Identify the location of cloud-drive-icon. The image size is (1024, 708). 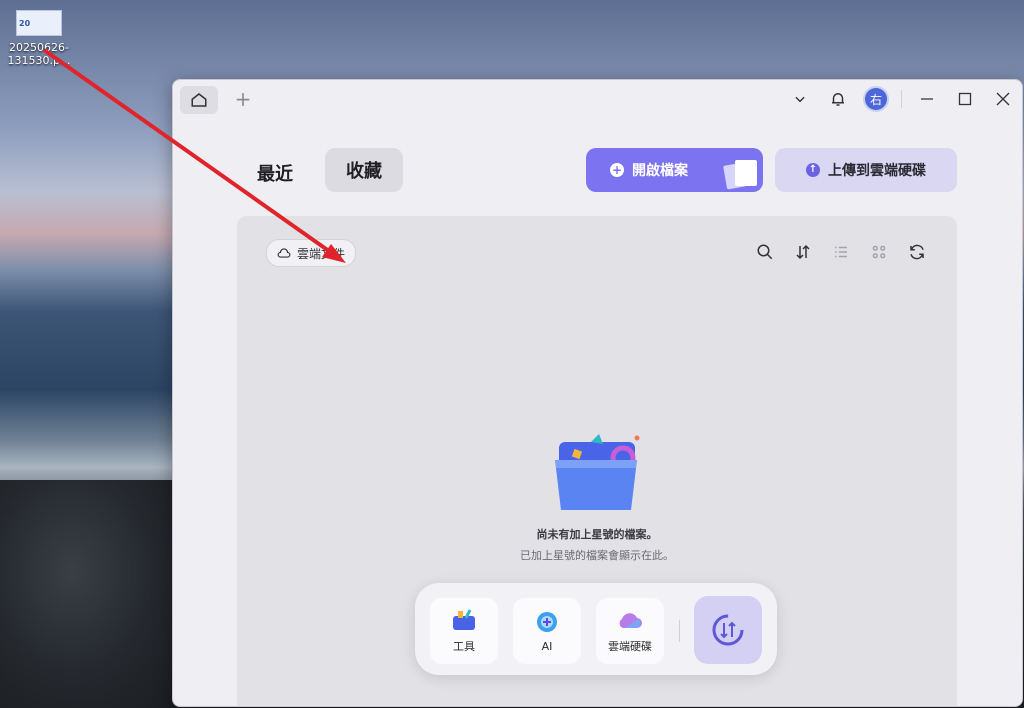
(630, 620).